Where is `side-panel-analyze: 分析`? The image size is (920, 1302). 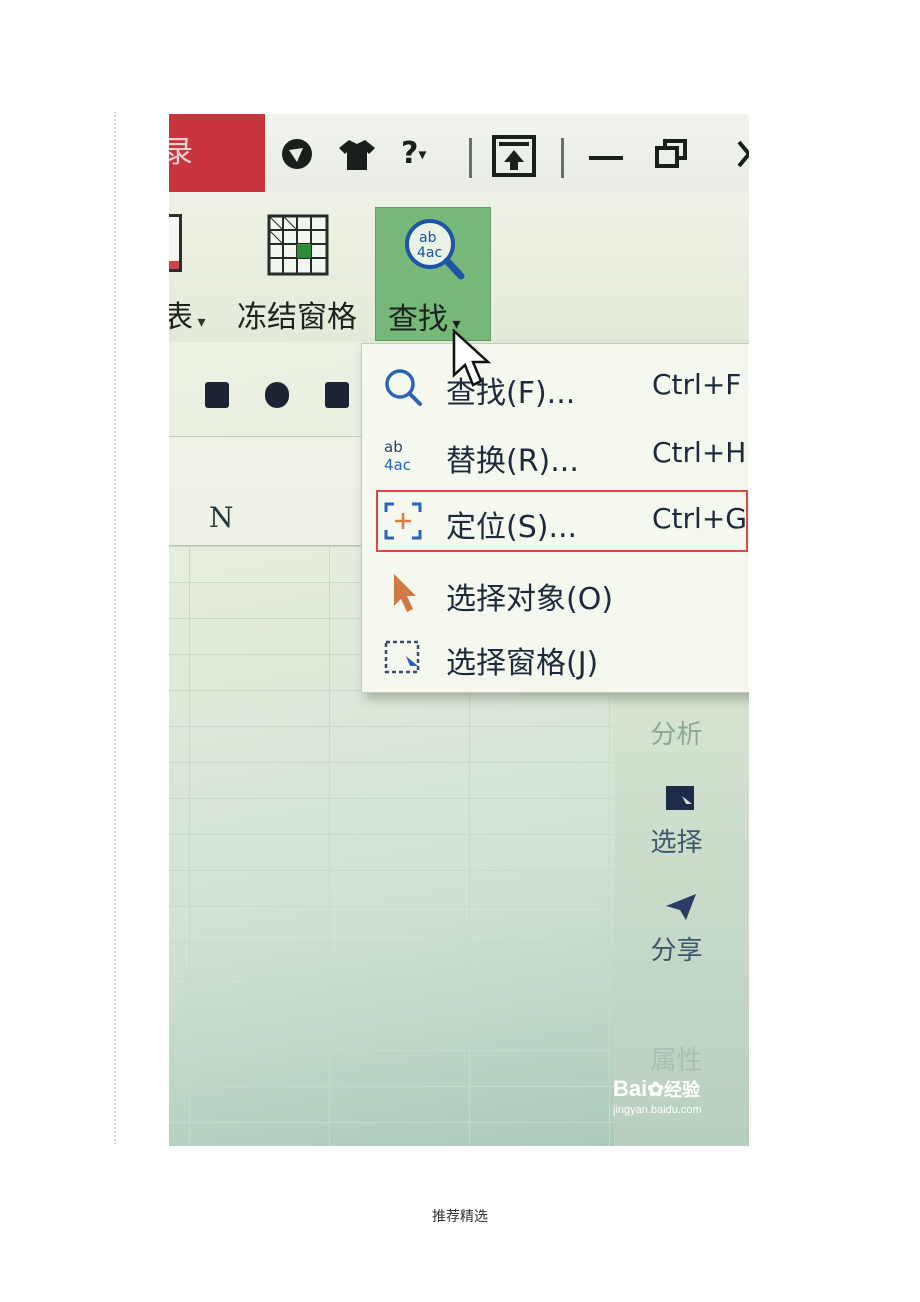 side-panel-analyze: 分析 is located at coordinates (676, 732).